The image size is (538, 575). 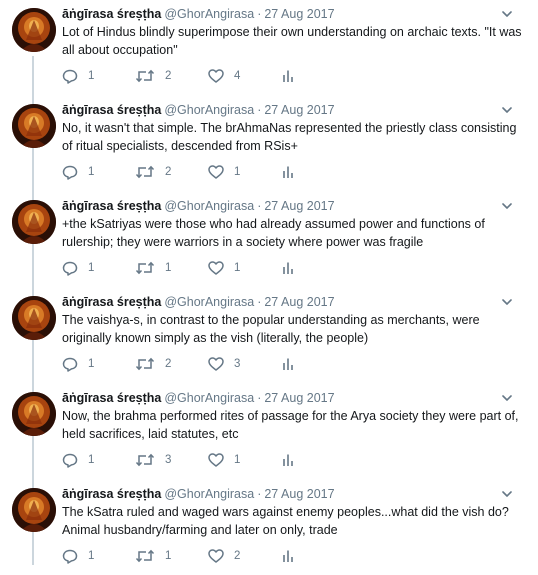 What do you see at coordinates (192, 172) in the screenshot?
I see `tweet-actions: 1 2 1` at bounding box center [192, 172].